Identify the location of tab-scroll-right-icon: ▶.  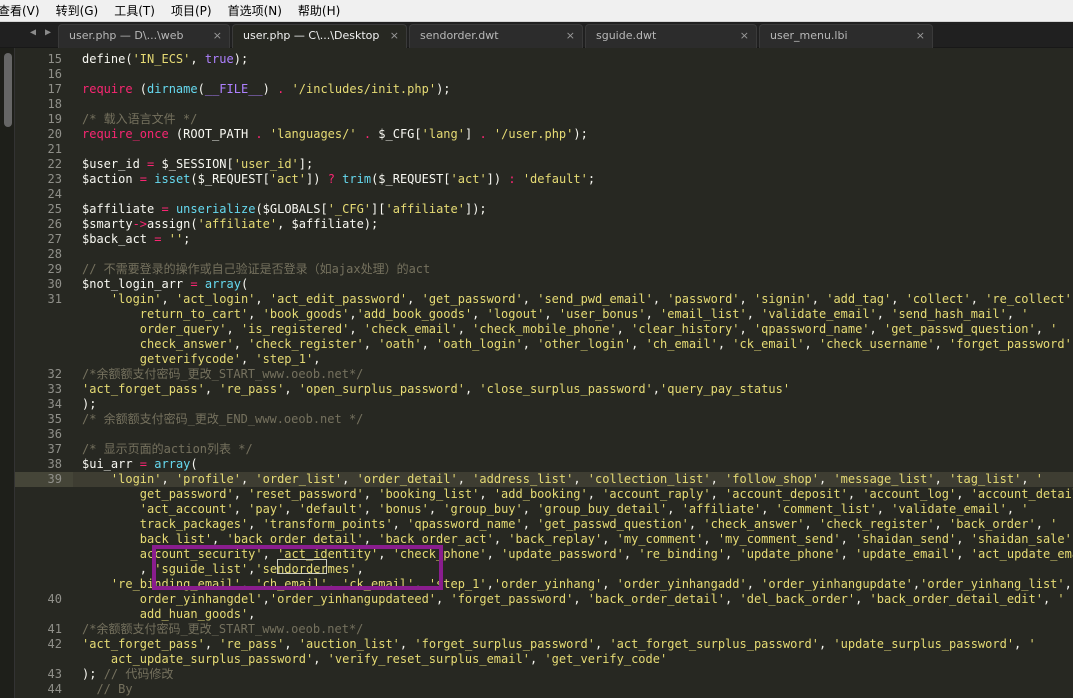
(48, 32).